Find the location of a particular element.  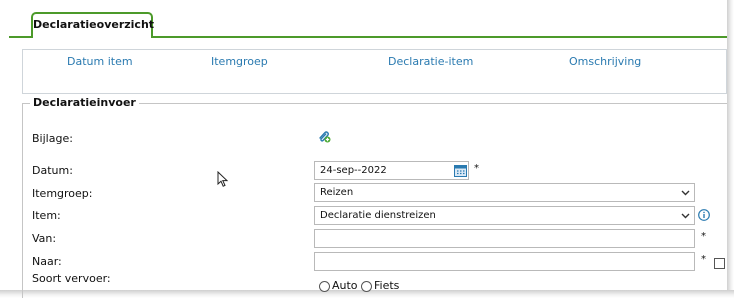

tab-declaratieoverzicht: Declaratieoverzicht is located at coordinates (92, 25).